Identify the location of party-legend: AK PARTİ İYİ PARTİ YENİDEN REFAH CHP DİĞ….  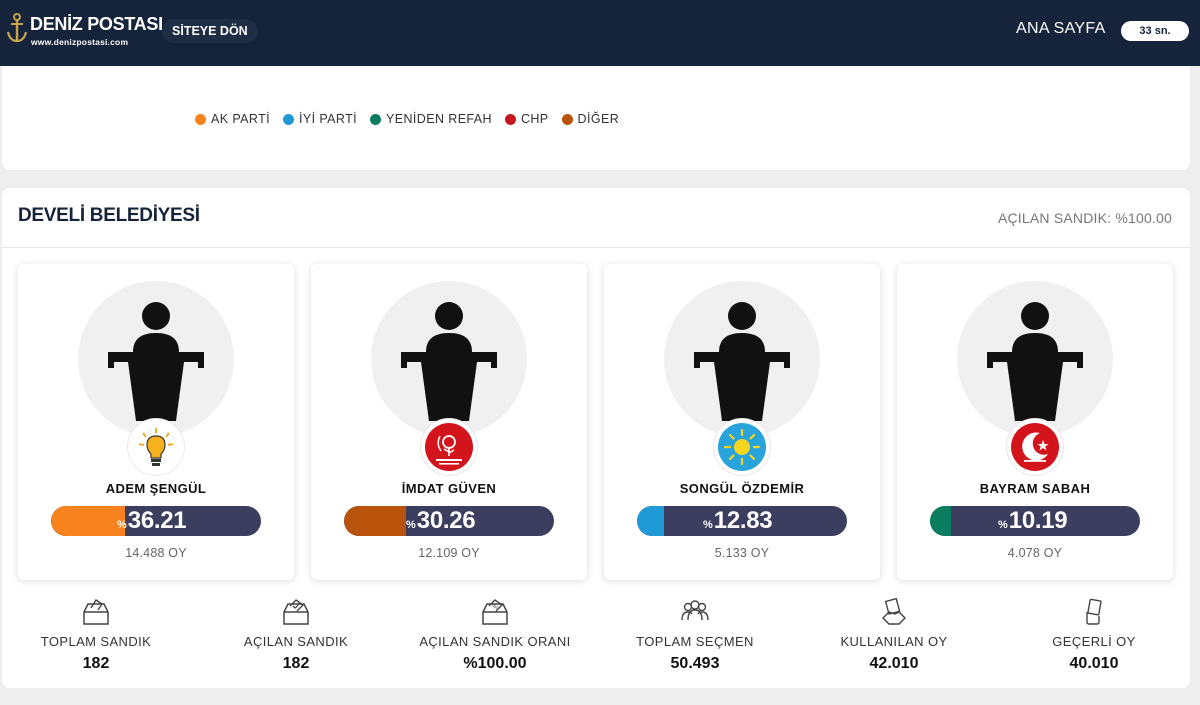
(407, 119).